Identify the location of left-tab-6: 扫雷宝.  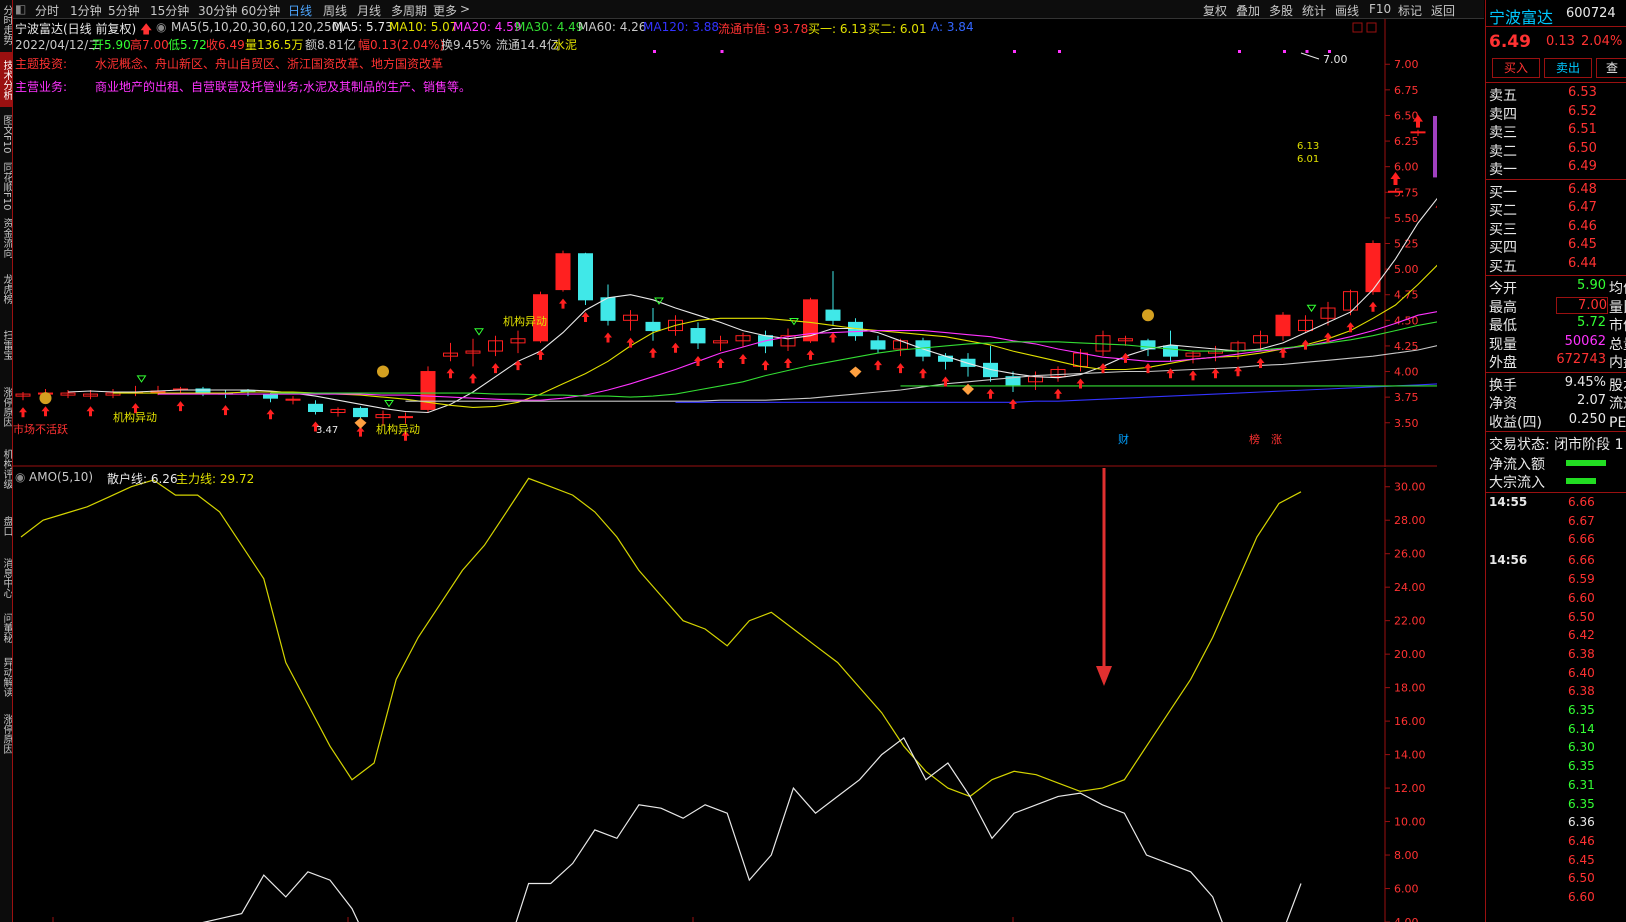
(6, 345).